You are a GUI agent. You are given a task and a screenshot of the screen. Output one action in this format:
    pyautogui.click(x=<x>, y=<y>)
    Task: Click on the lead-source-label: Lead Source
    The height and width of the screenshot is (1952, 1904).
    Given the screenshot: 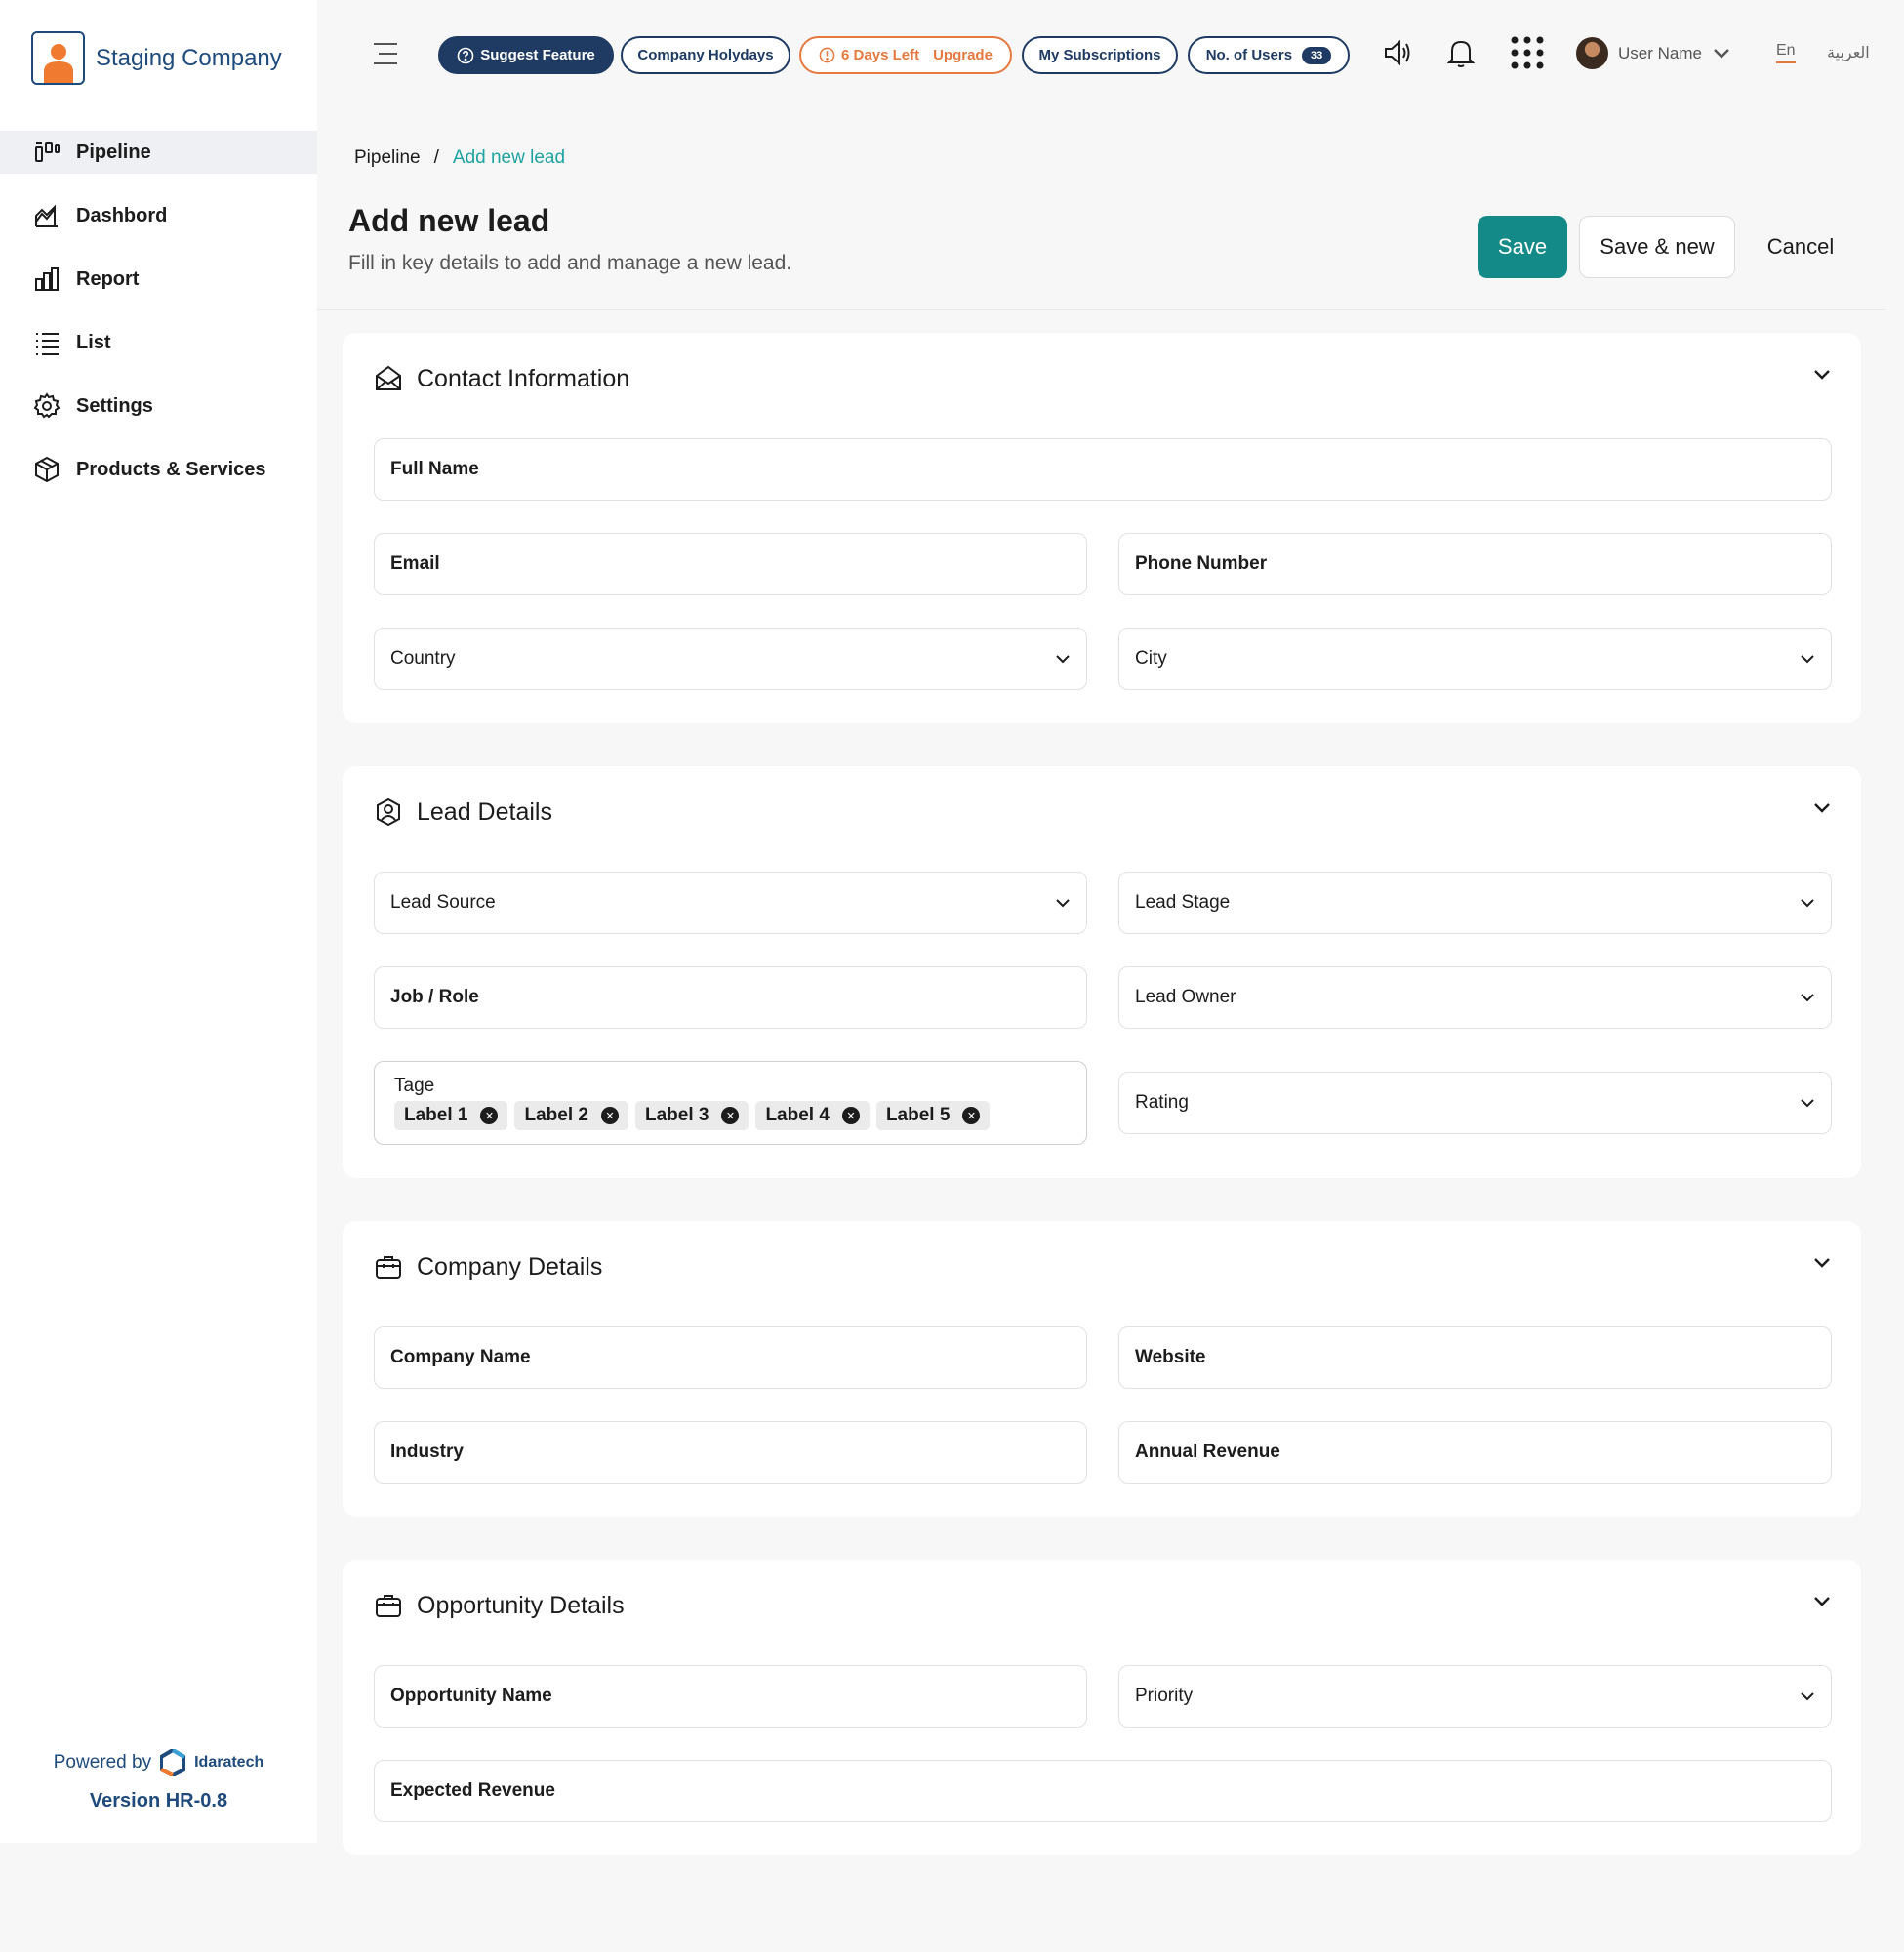 What is the action you would take?
    pyautogui.click(x=443, y=902)
    